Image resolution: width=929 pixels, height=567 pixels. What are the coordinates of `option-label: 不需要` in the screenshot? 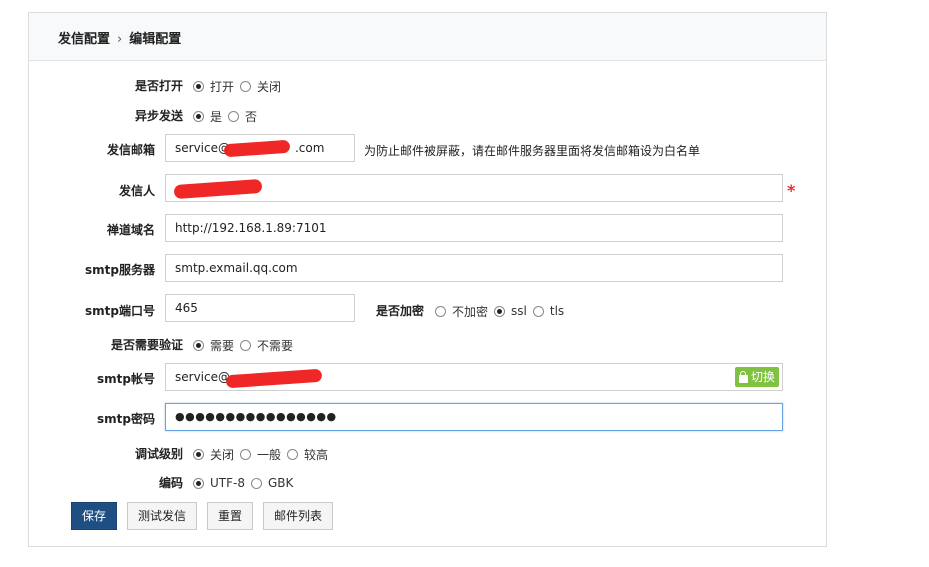 It's located at (275, 345).